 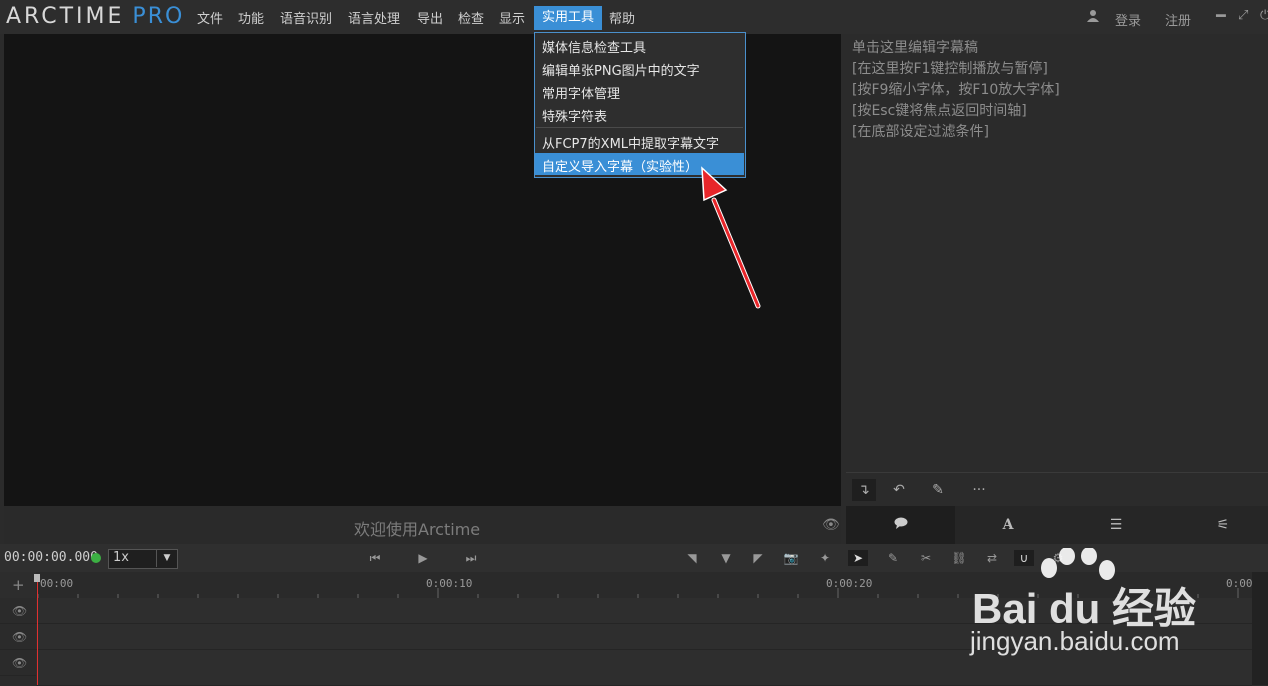 I want to click on add-track-icon: +, so click(x=18, y=585).